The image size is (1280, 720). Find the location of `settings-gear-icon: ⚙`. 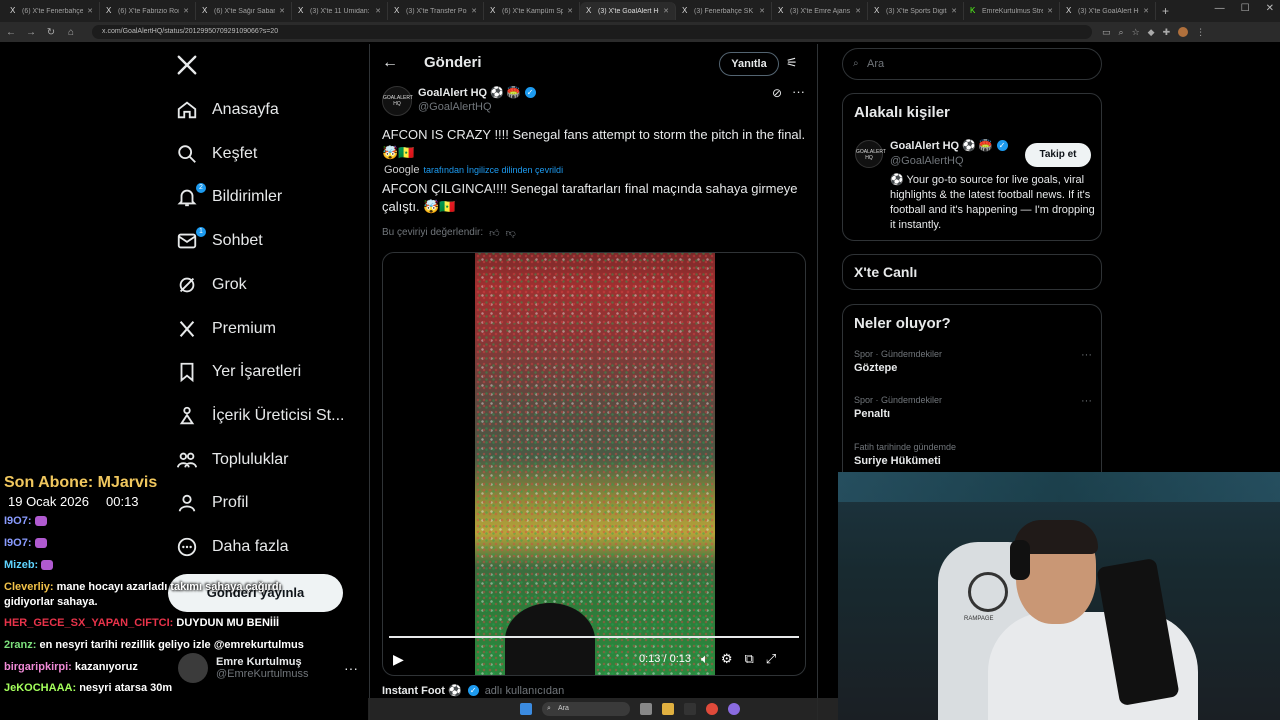

settings-gear-icon: ⚙ is located at coordinates (727, 659).